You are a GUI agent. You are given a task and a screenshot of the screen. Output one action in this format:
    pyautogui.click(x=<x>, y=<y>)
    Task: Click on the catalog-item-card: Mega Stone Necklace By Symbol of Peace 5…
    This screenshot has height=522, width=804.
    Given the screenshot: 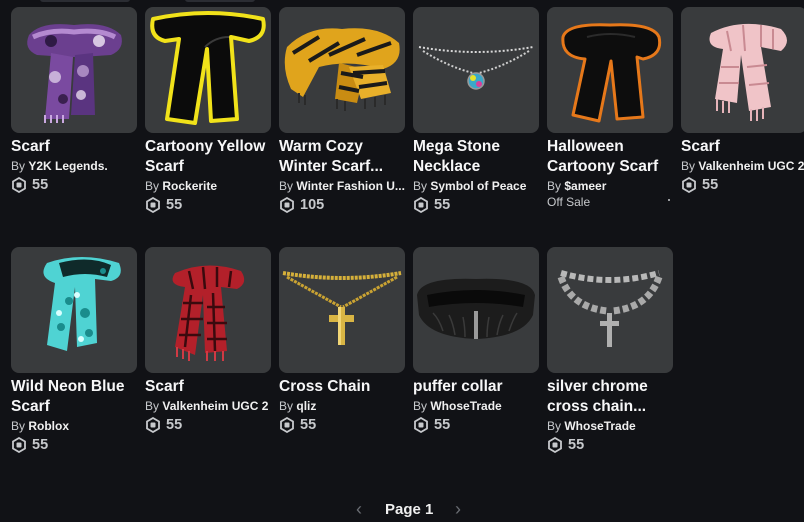 What is the action you would take?
    pyautogui.click(x=476, y=110)
    